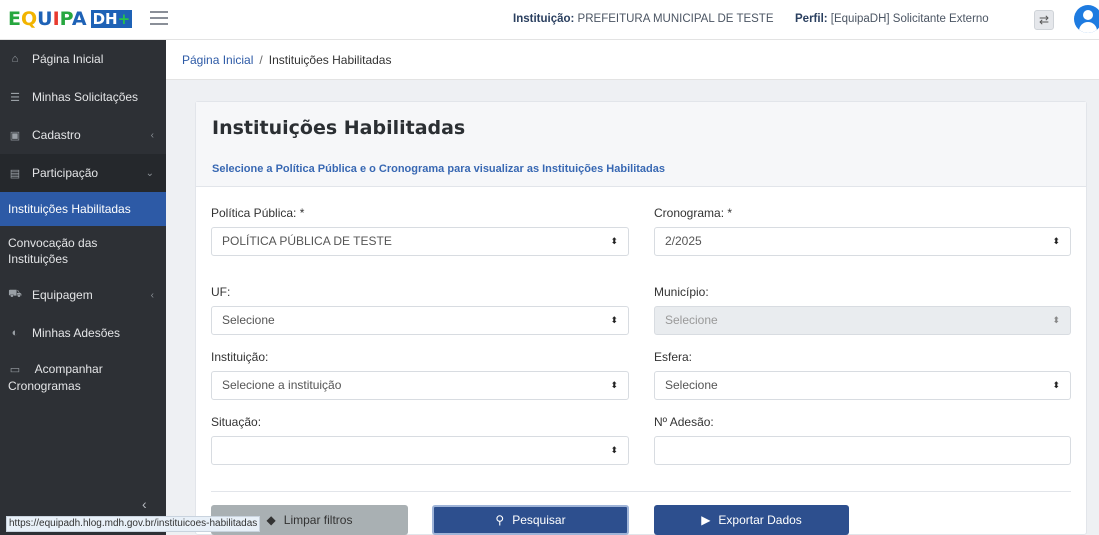 The width and height of the screenshot is (1099, 535). I want to click on chevron-down-icon: ⌄, so click(149, 173).